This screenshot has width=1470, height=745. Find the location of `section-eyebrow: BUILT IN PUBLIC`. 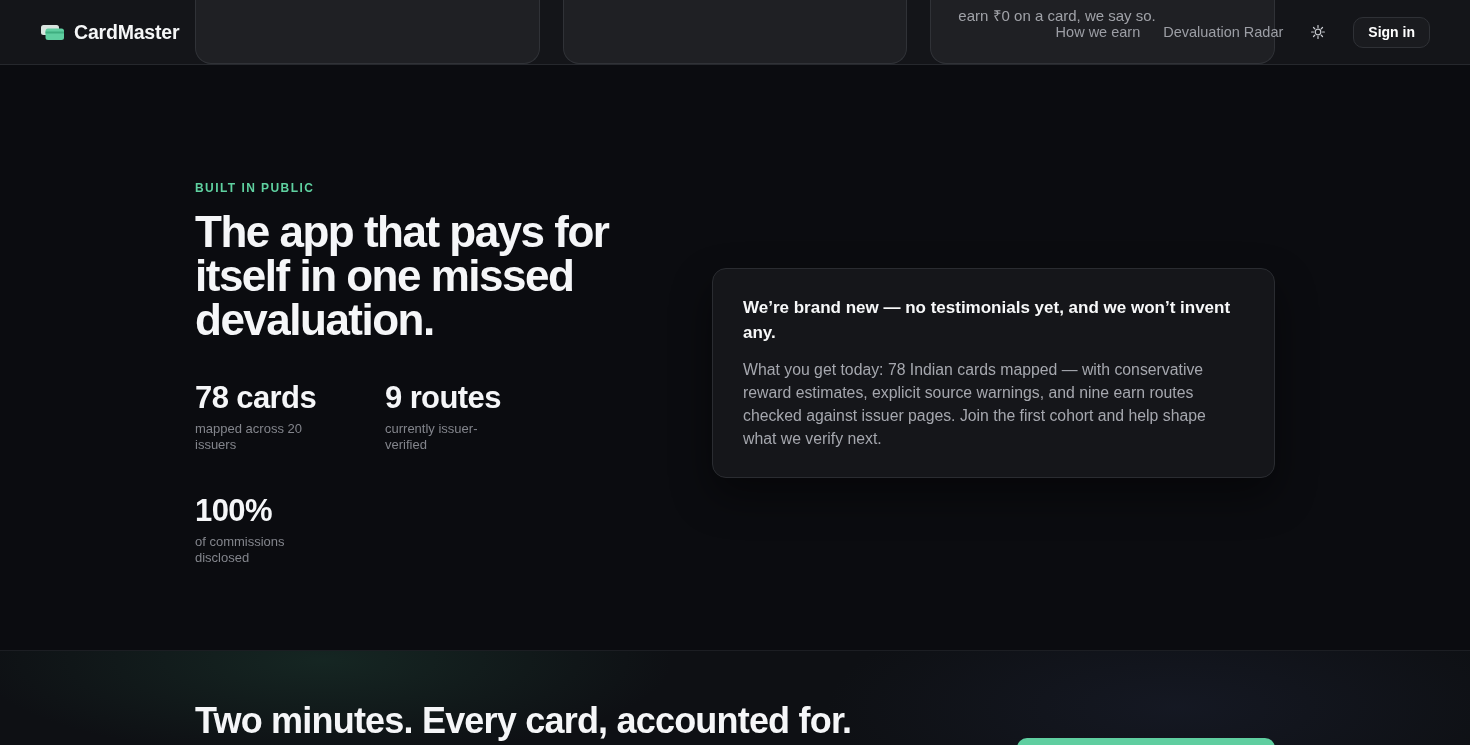

section-eyebrow: BUILT IN PUBLIC is located at coordinates (255, 188).